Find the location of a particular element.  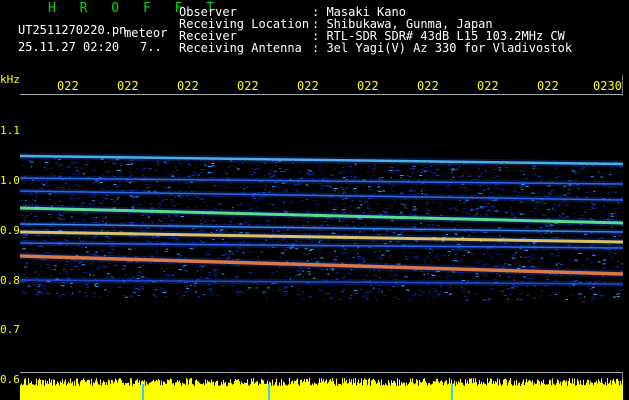

x-tick-label-9: 022 is located at coordinates (548, 86).